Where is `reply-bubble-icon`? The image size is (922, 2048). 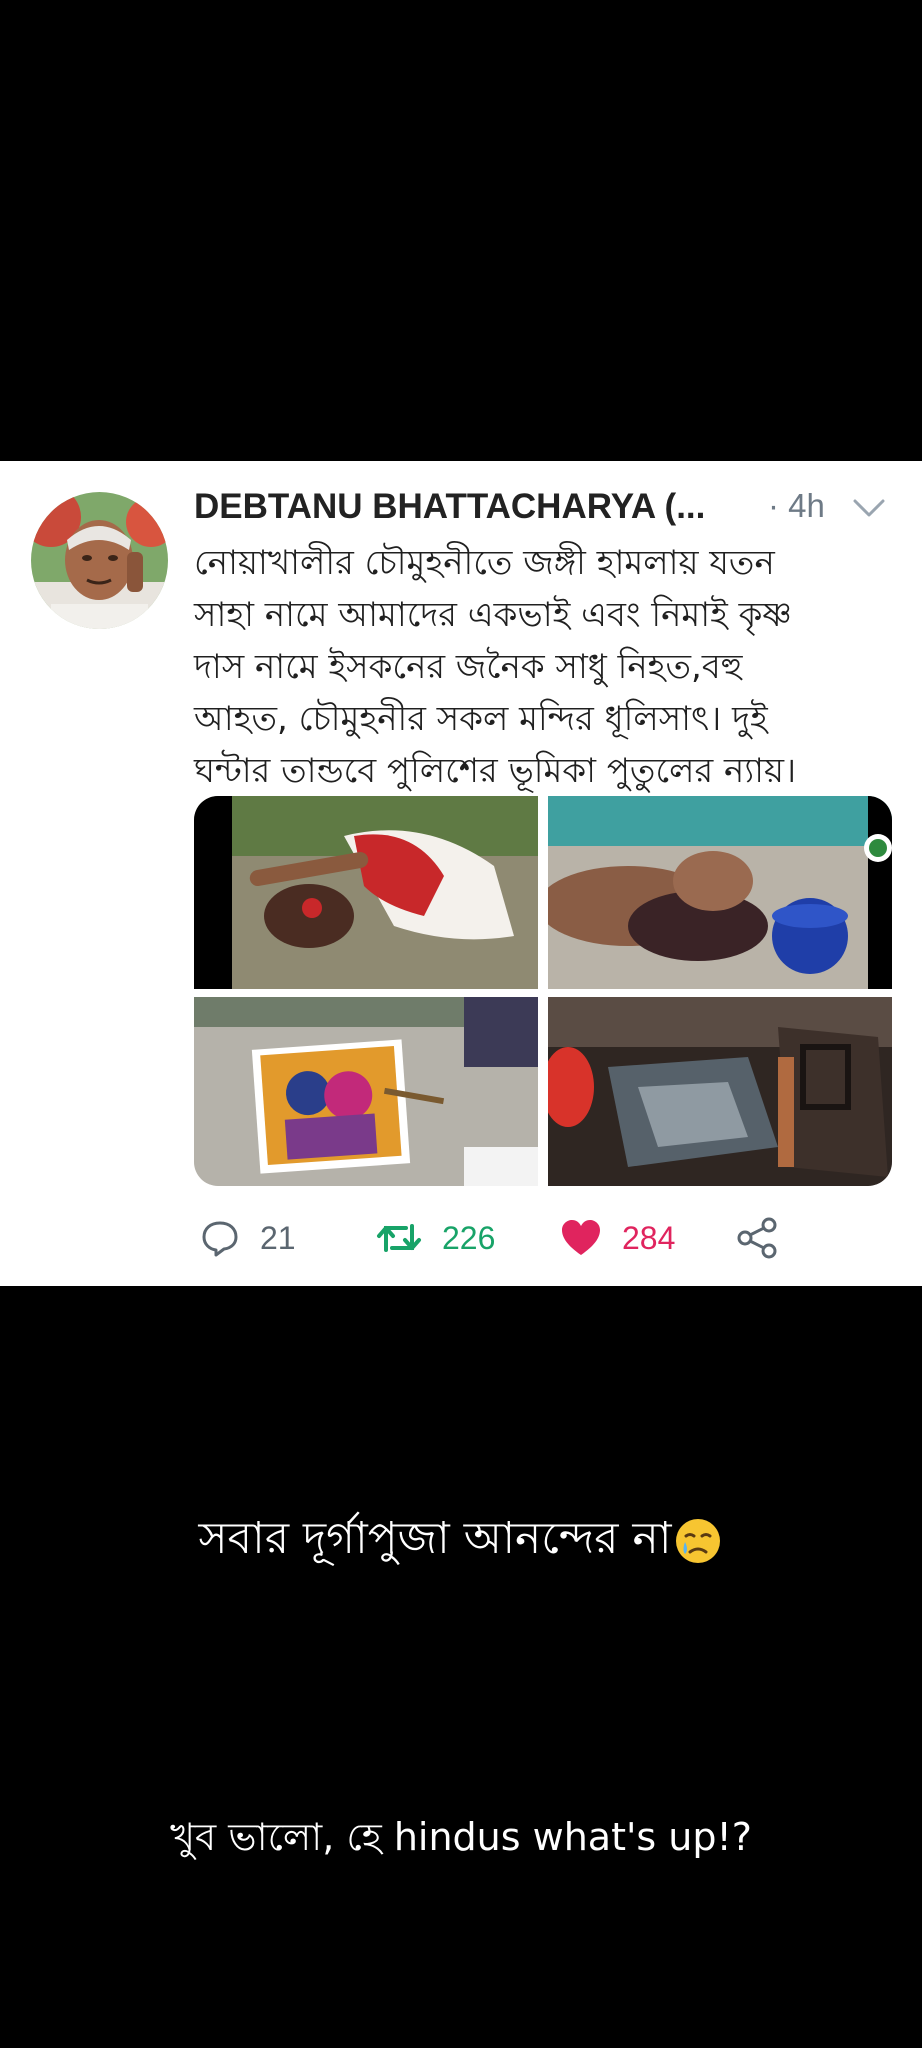
reply-bubble-icon is located at coordinates (220, 1239).